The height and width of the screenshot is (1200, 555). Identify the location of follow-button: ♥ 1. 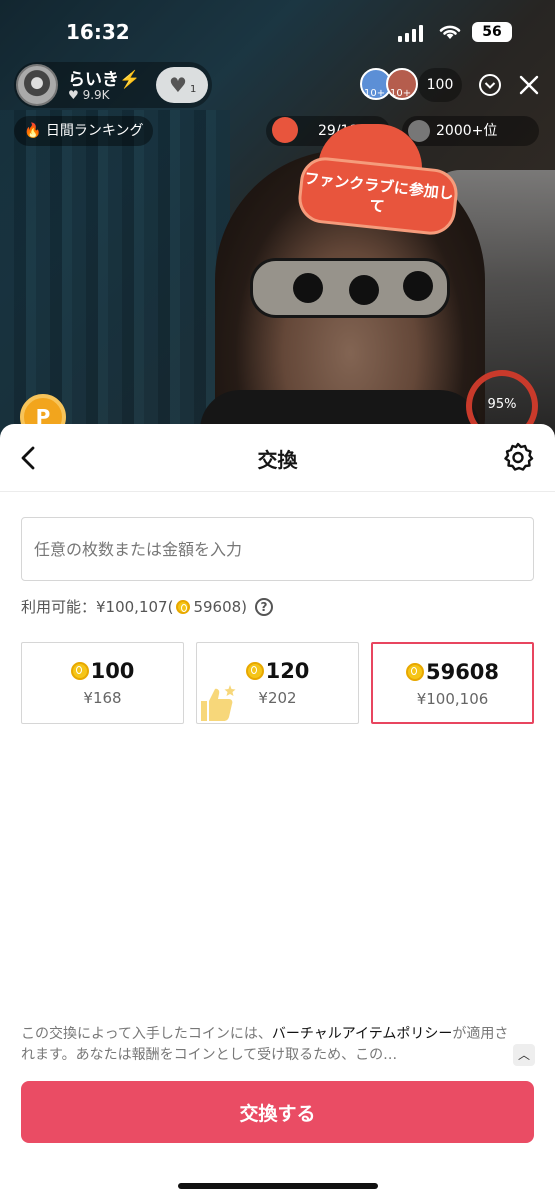
(182, 85).